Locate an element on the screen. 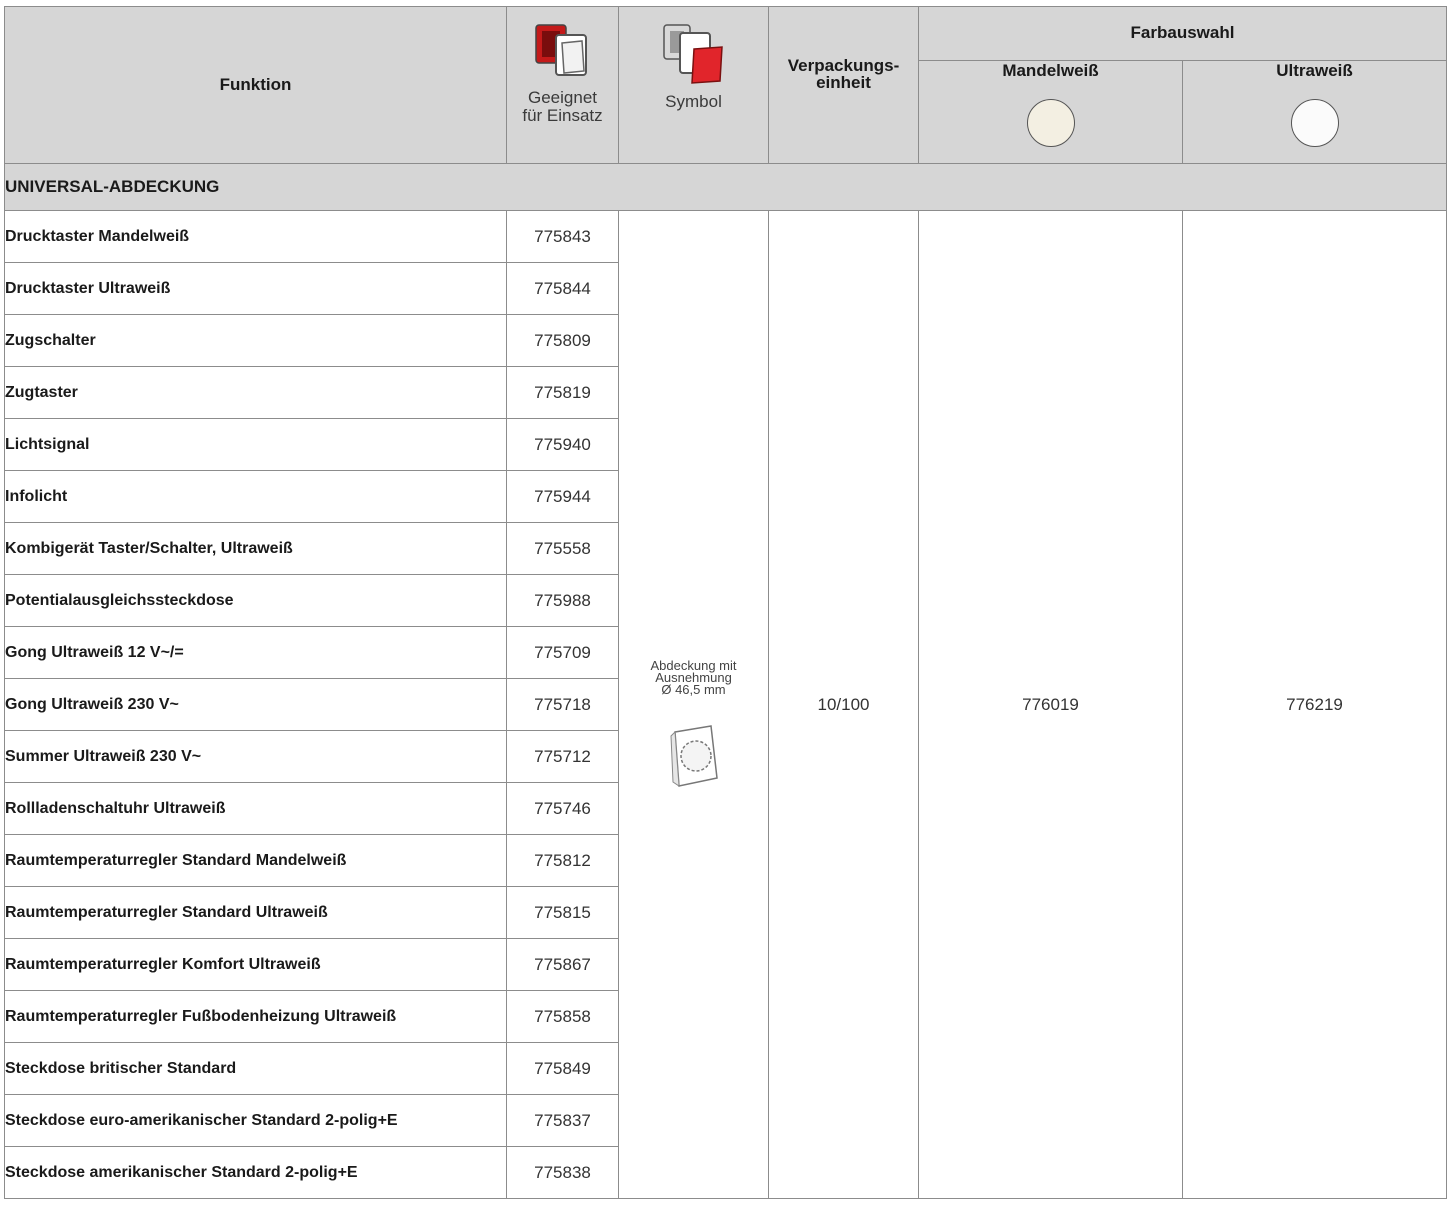  reference-number: 775849 is located at coordinates (562, 1068).